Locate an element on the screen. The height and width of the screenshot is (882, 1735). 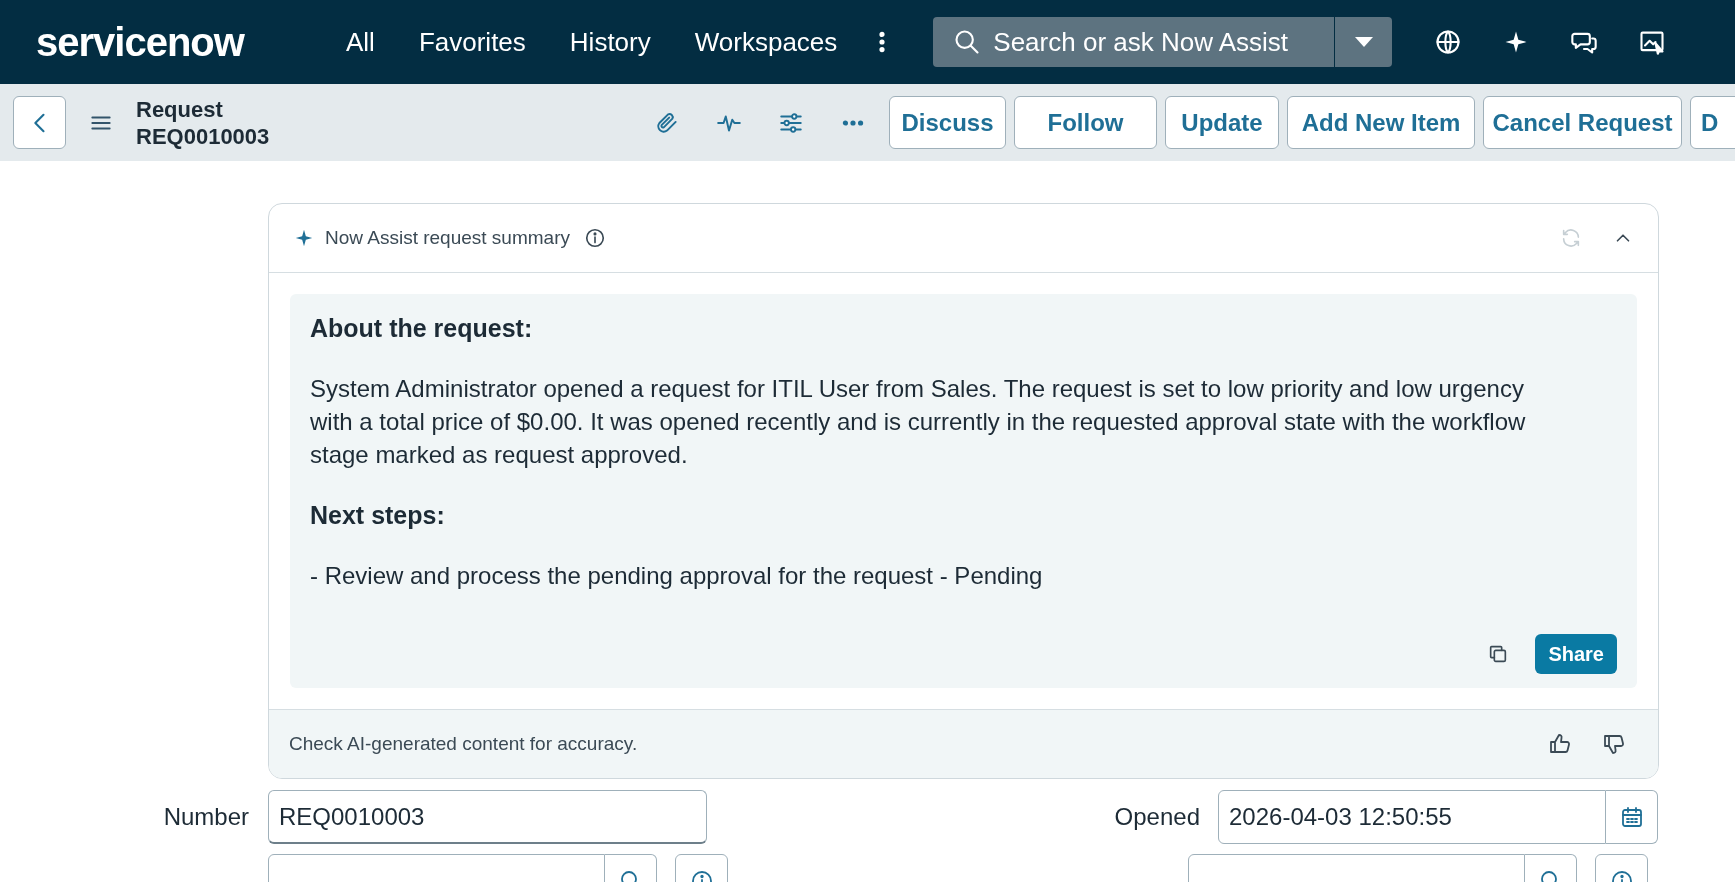
record-number: REQ0010003 is located at coordinates (203, 136).